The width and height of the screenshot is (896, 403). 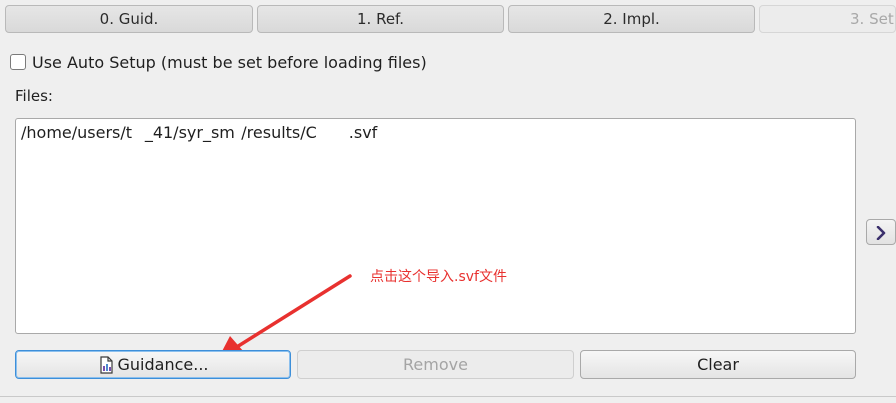 What do you see at coordinates (106, 364) in the screenshot?
I see `document-chart-icon` at bounding box center [106, 364].